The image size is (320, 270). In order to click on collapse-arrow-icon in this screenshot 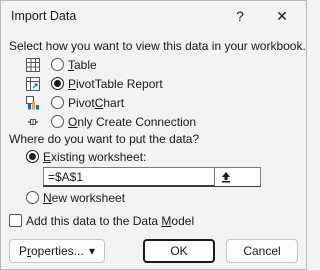, I will do `click(226, 177)`.